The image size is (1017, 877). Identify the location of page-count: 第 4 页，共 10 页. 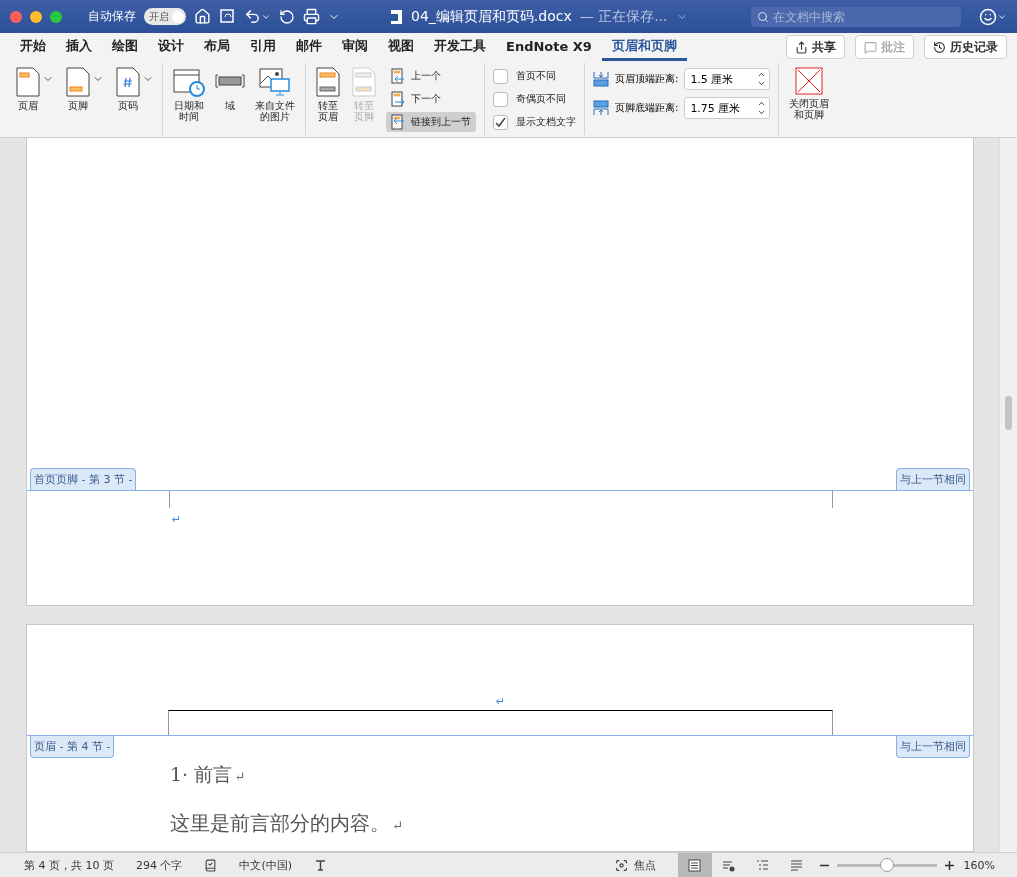
(69, 865).